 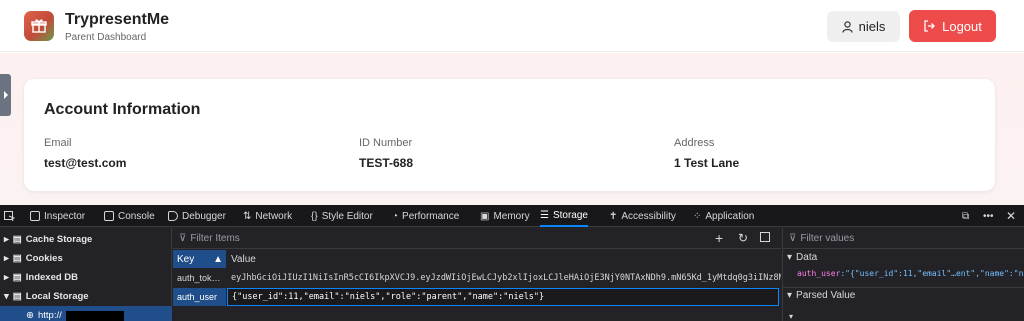 I want to click on dock-side-icon: ⧉, so click(x=965, y=216).